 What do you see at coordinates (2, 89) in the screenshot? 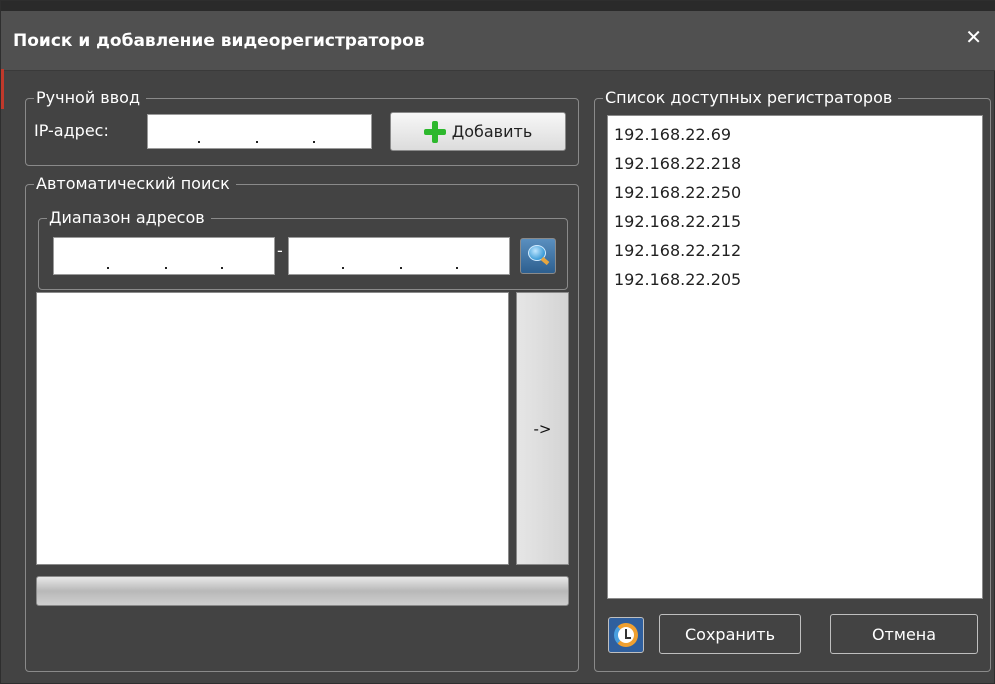
I see `red-edge-marker` at bounding box center [2, 89].